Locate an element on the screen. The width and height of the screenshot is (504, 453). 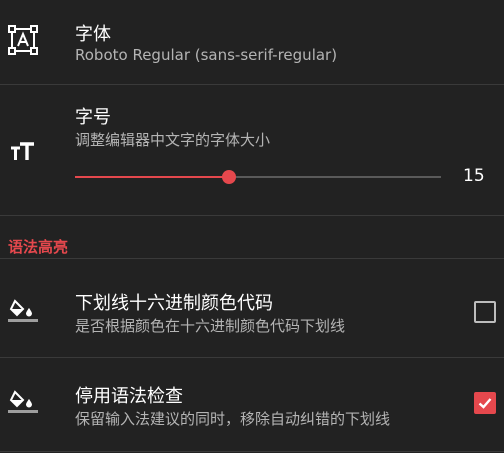
disable-spellcheck-title: 停用语法检查 is located at coordinates (129, 396).